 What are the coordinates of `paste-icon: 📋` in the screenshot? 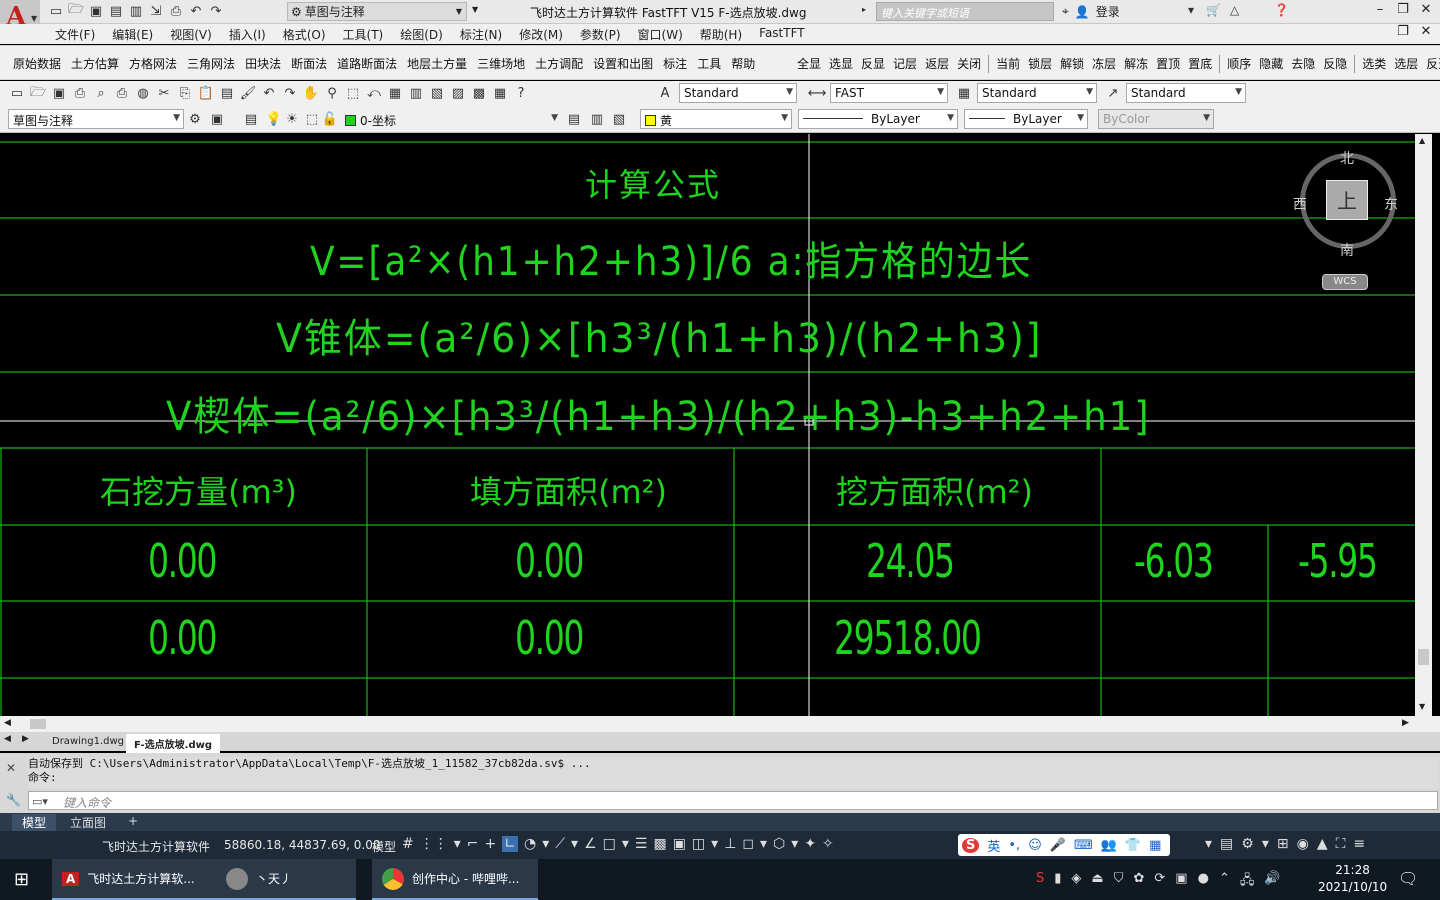 It's located at (206, 93).